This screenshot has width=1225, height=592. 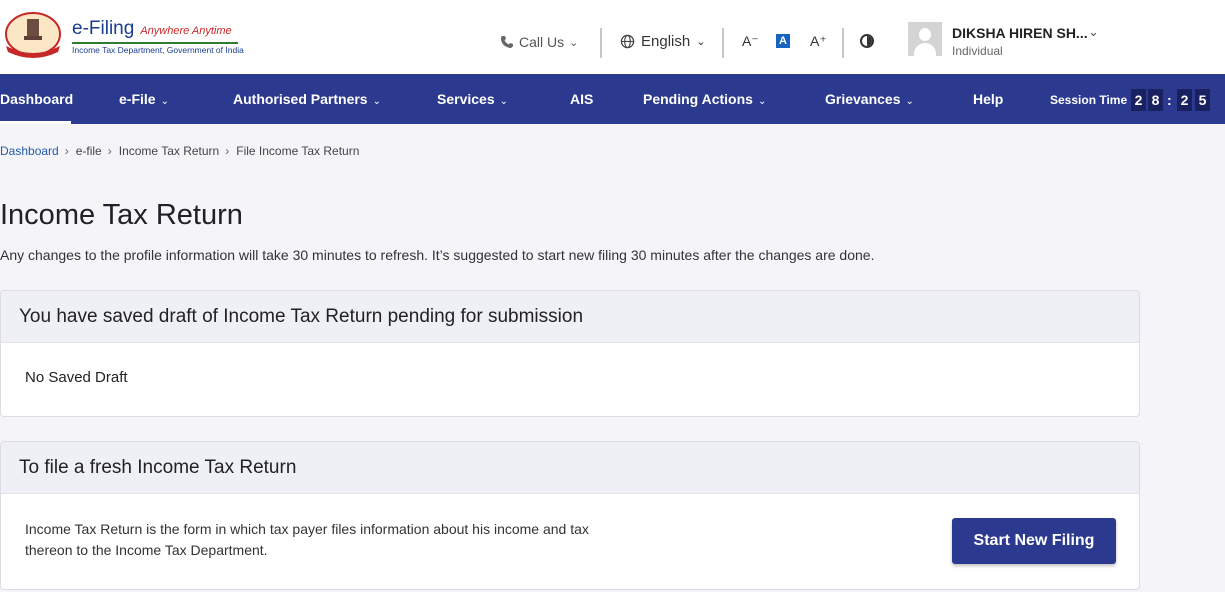 What do you see at coordinates (698, 99) in the screenshot?
I see `nav-label: Pending Actions` at bounding box center [698, 99].